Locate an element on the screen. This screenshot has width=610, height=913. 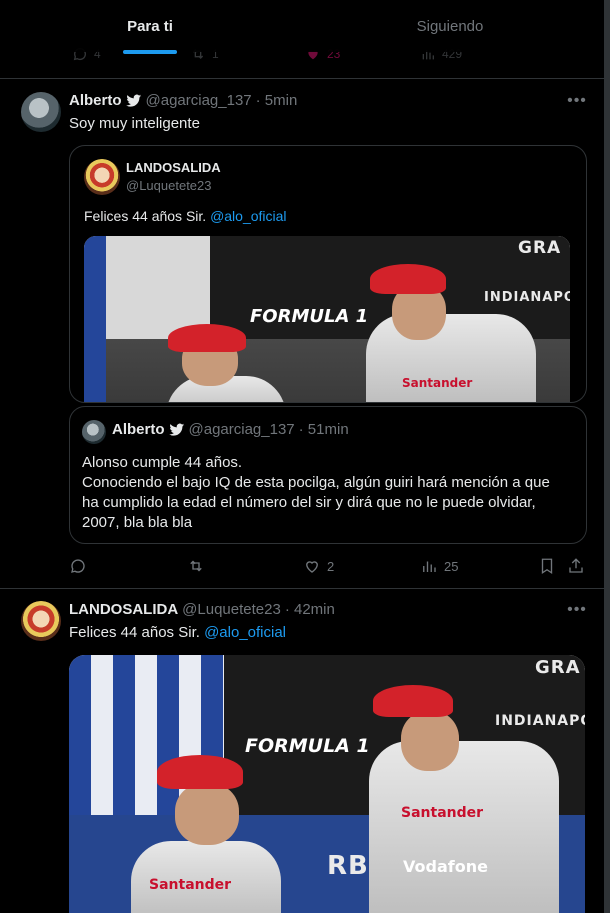
like-button: 2 is located at coordinates (318, 566).